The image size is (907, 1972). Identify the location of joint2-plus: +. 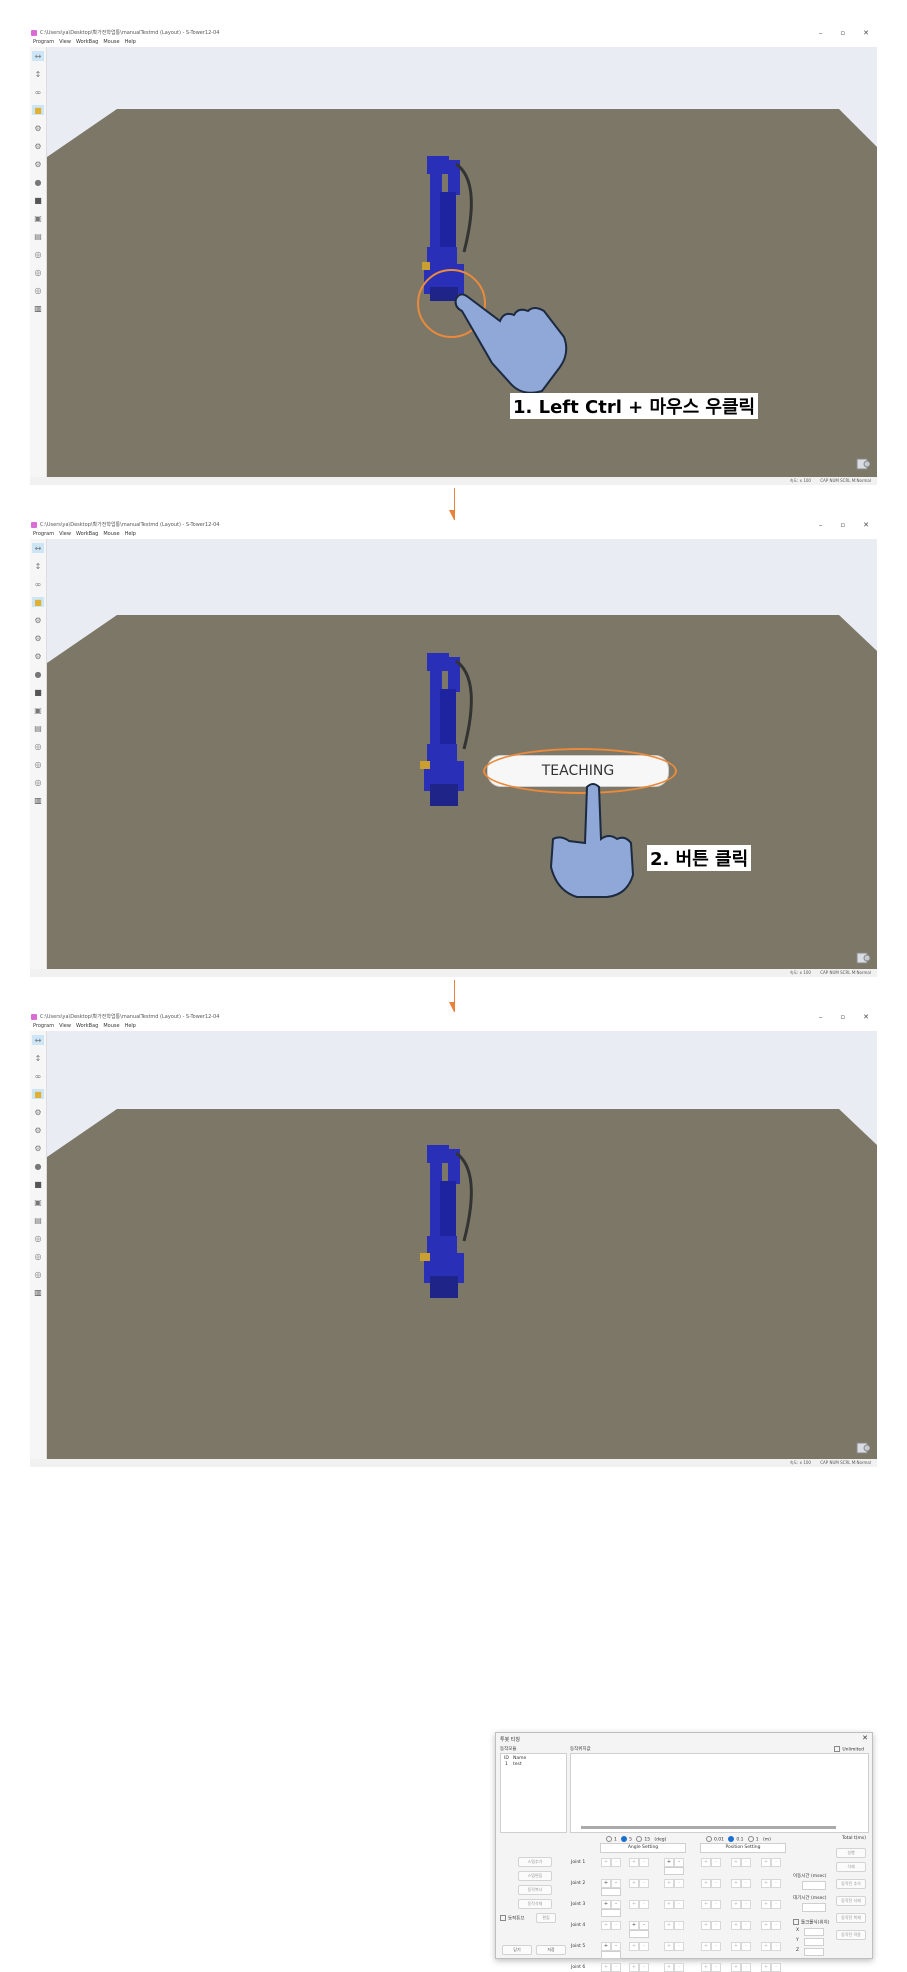
(606, 1883).